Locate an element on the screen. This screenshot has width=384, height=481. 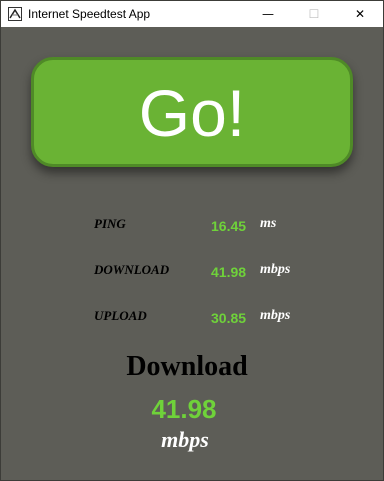
minimize-icon: — is located at coordinates (268, 14).